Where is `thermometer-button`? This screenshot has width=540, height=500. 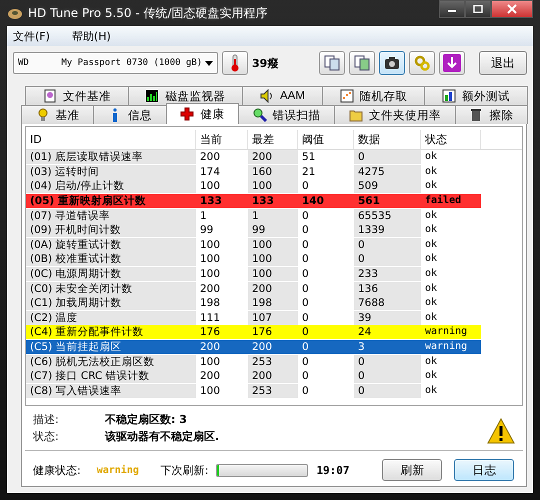 thermometer-button is located at coordinates (235, 63).